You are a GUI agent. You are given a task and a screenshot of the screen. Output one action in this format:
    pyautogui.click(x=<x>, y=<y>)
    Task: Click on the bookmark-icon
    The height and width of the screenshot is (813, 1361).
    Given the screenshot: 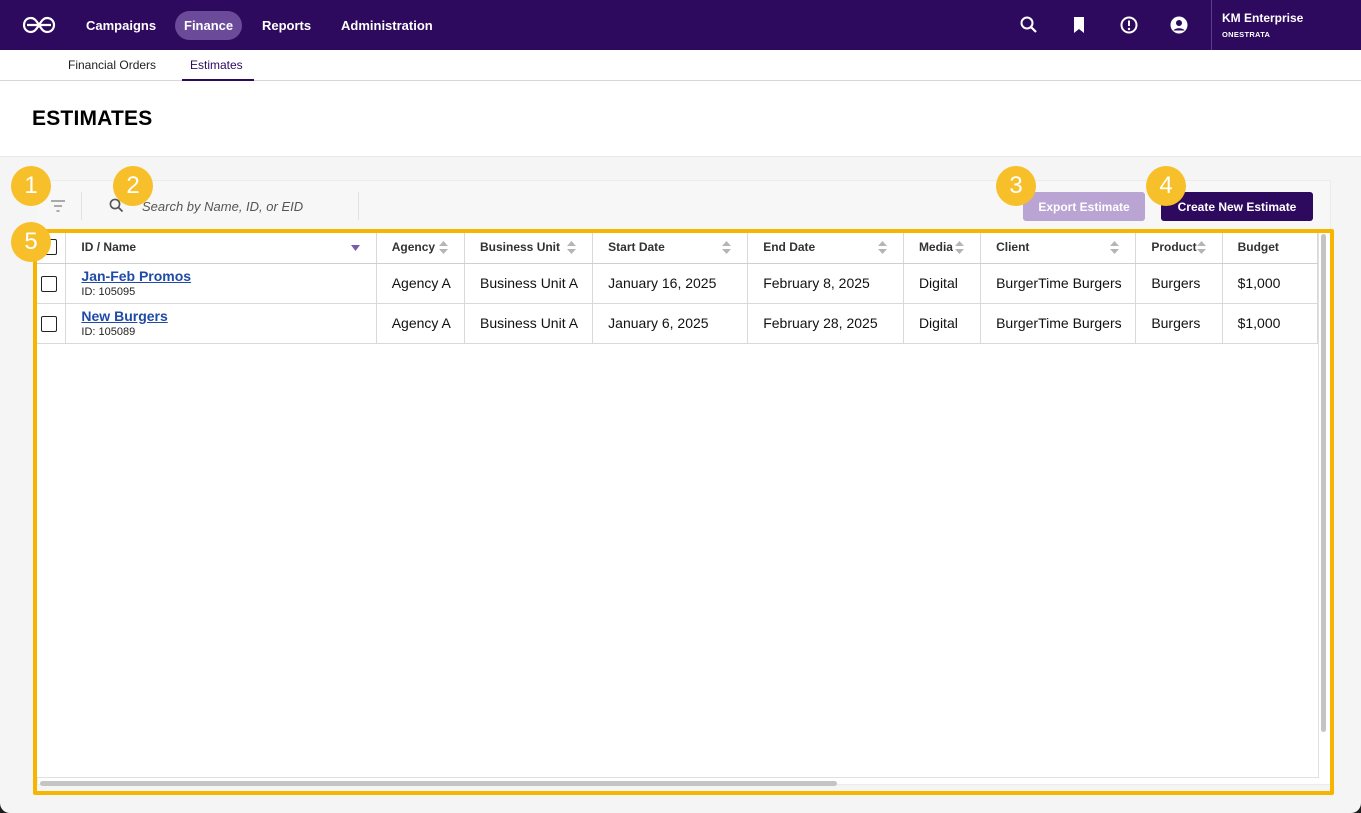 What is the action you would take?
    pyautogui.click(x=1079, y=25)
    